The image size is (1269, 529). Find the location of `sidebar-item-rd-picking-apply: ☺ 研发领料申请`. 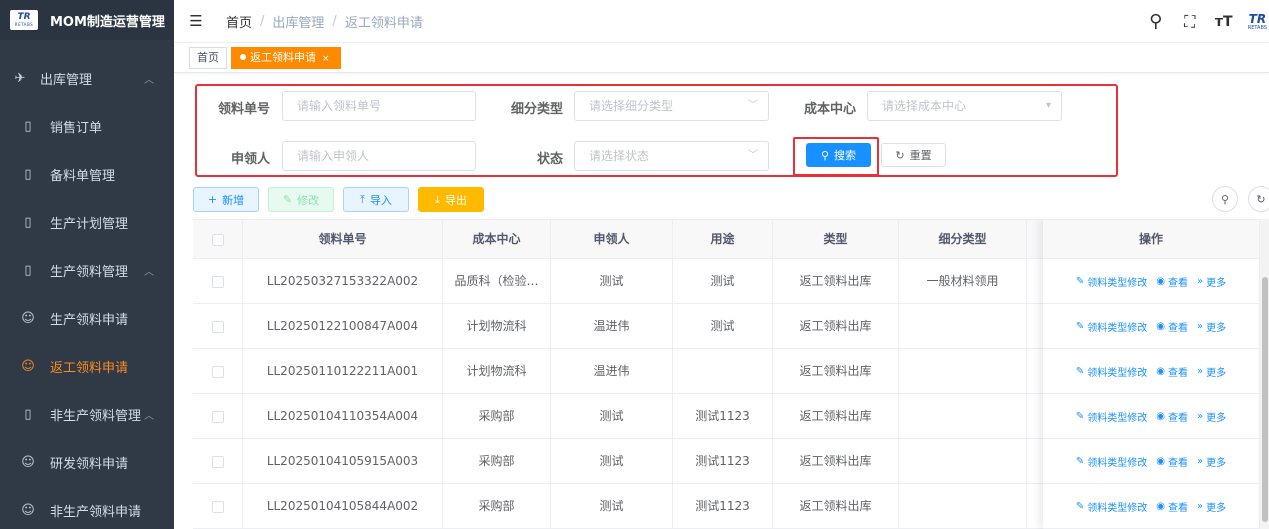

sidebar-item-rd-picking-apply: ☺ 研发领料申请 is located at coordinates (87, 462).